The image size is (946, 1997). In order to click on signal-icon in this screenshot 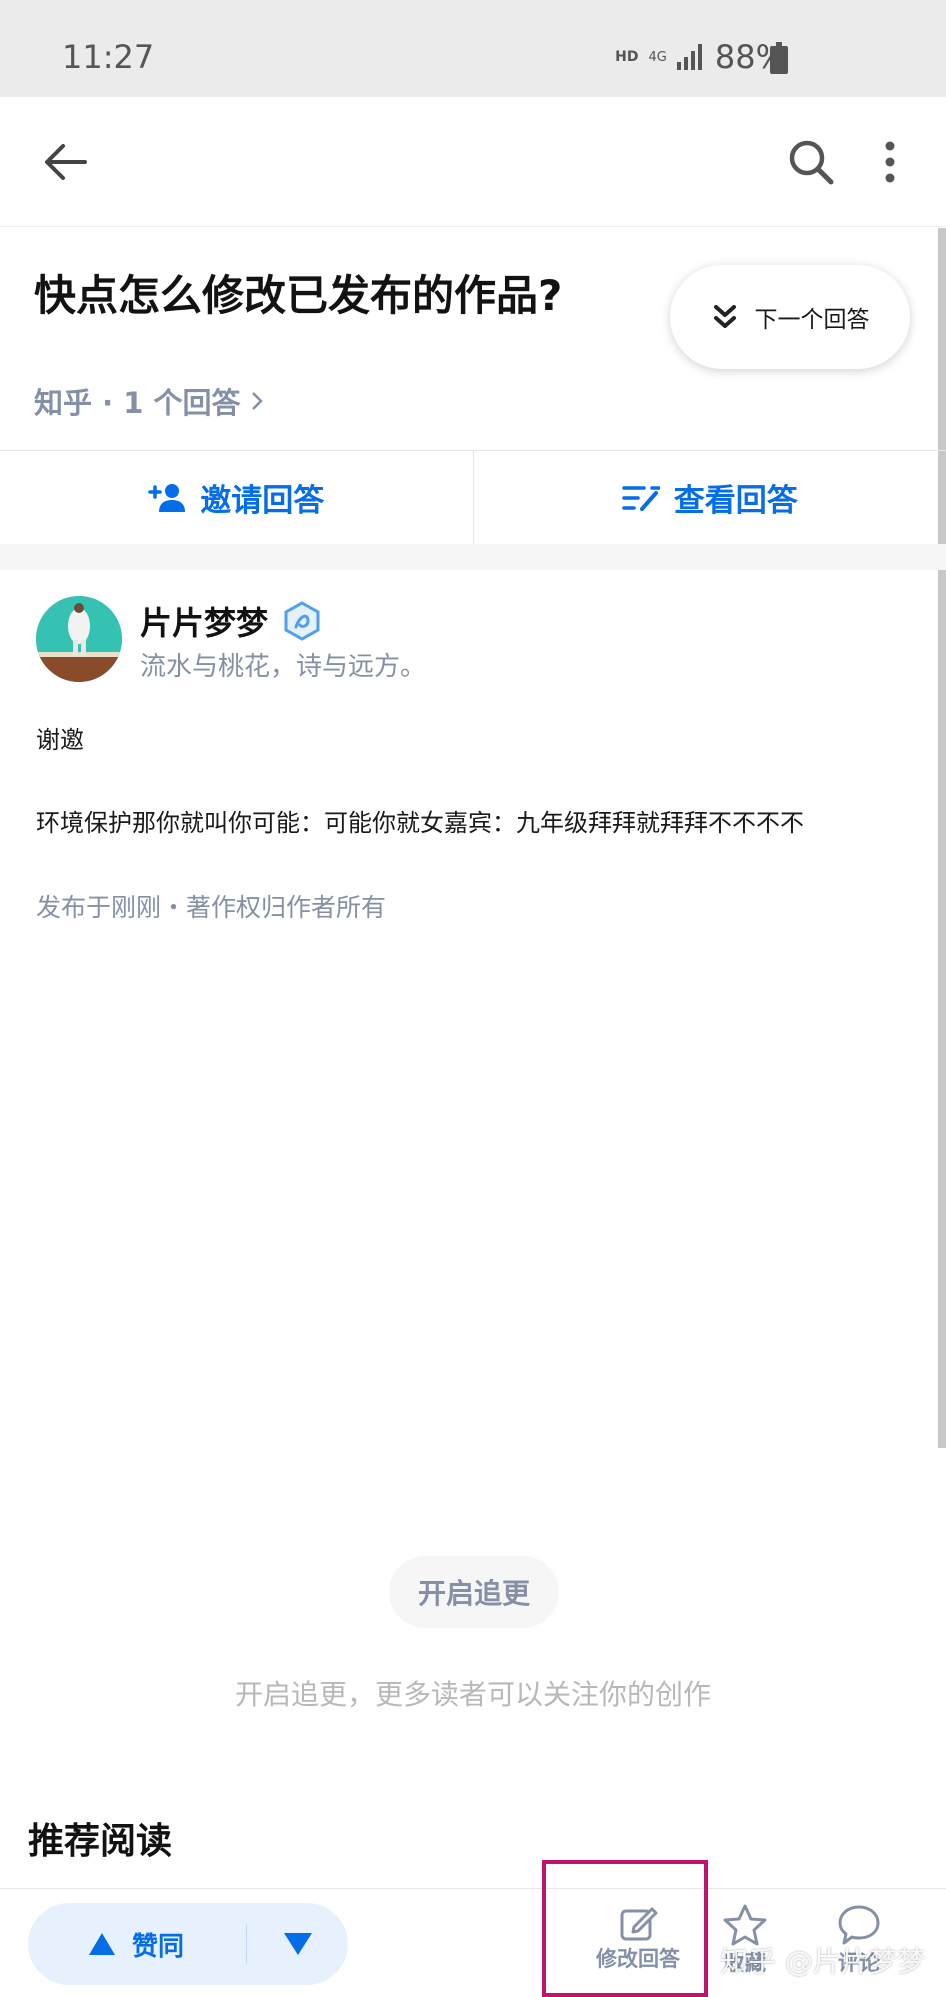, I will do `click(689, 57)`.